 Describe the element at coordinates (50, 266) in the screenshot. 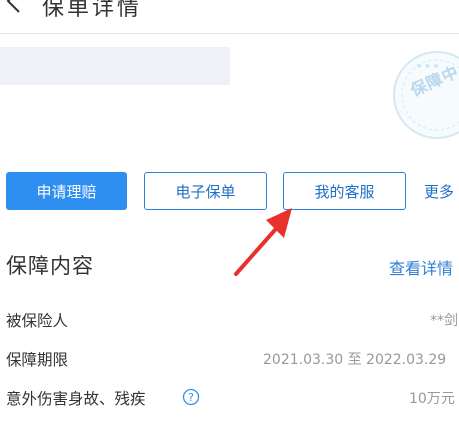

I see `coverage-section-title: 保障内容` at that location.